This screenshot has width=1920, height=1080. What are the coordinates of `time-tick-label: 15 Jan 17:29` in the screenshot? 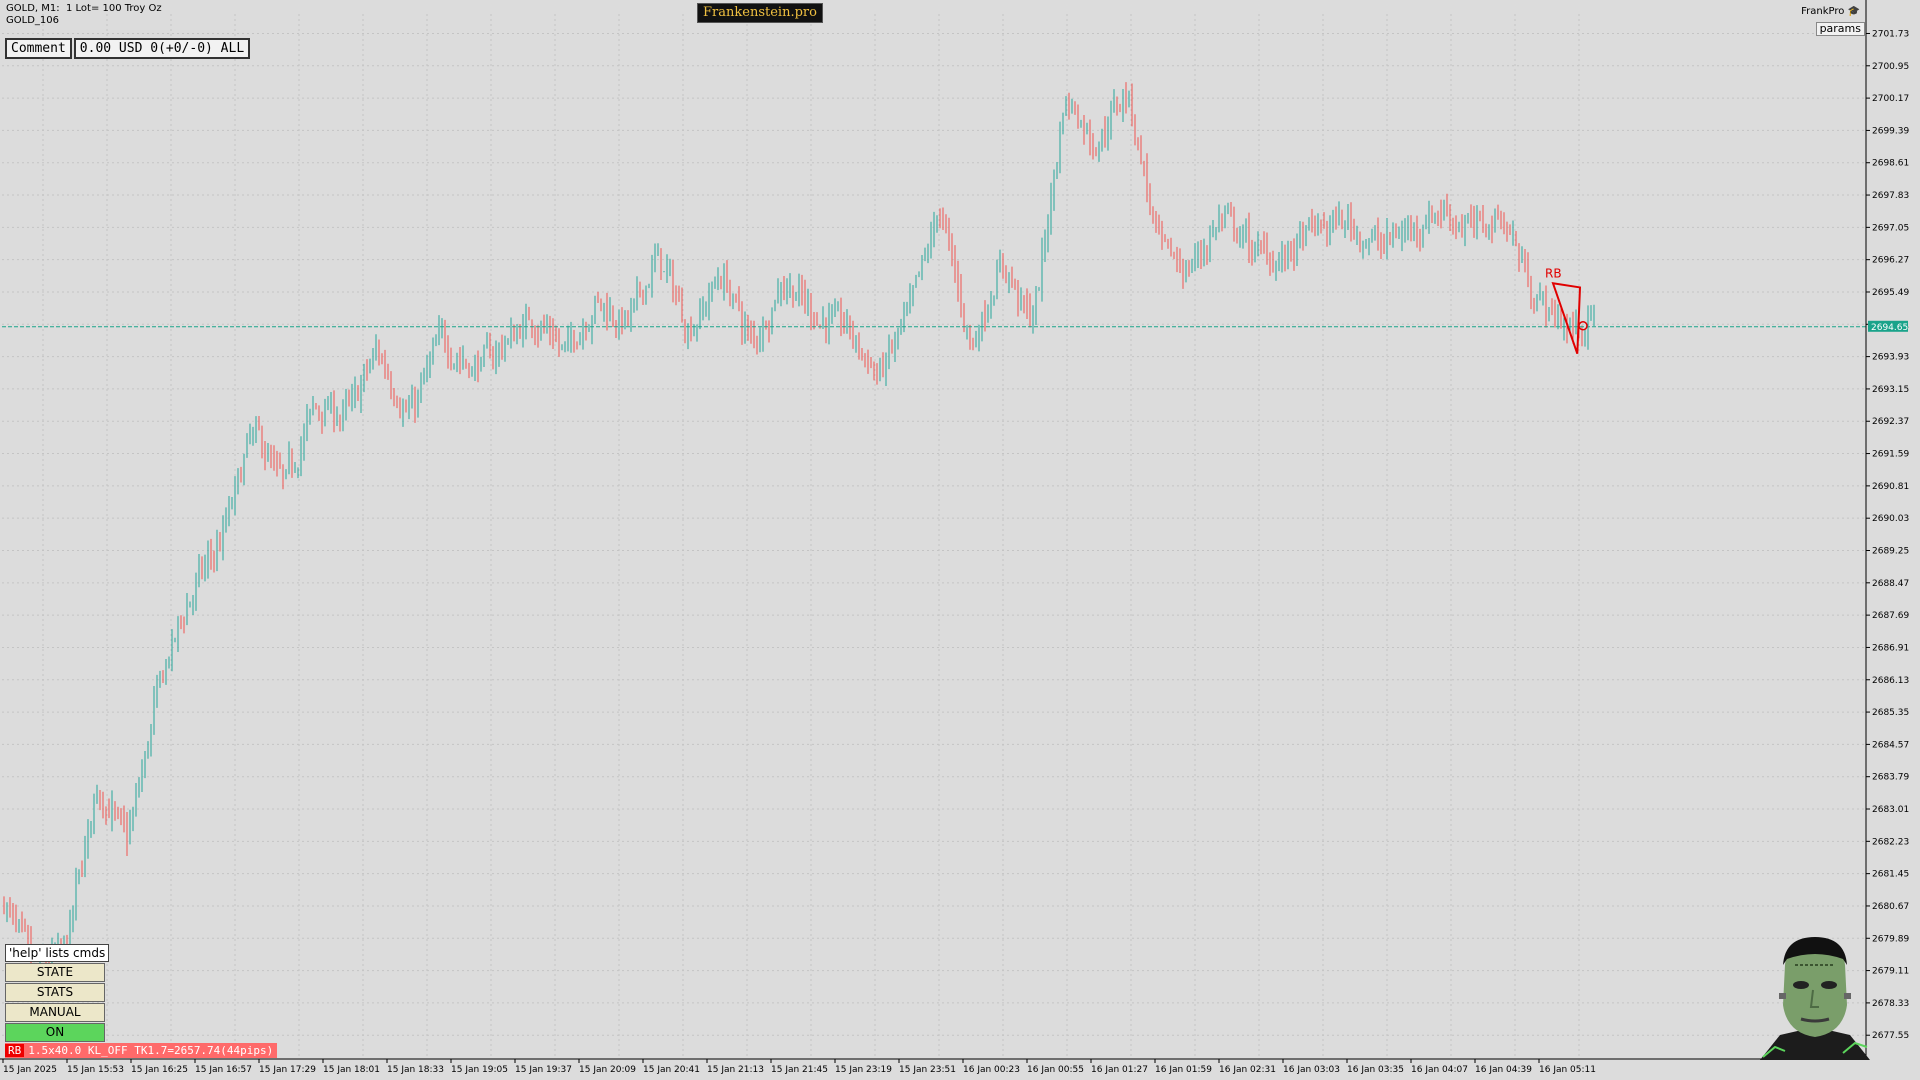 It's located at (287, 1070).